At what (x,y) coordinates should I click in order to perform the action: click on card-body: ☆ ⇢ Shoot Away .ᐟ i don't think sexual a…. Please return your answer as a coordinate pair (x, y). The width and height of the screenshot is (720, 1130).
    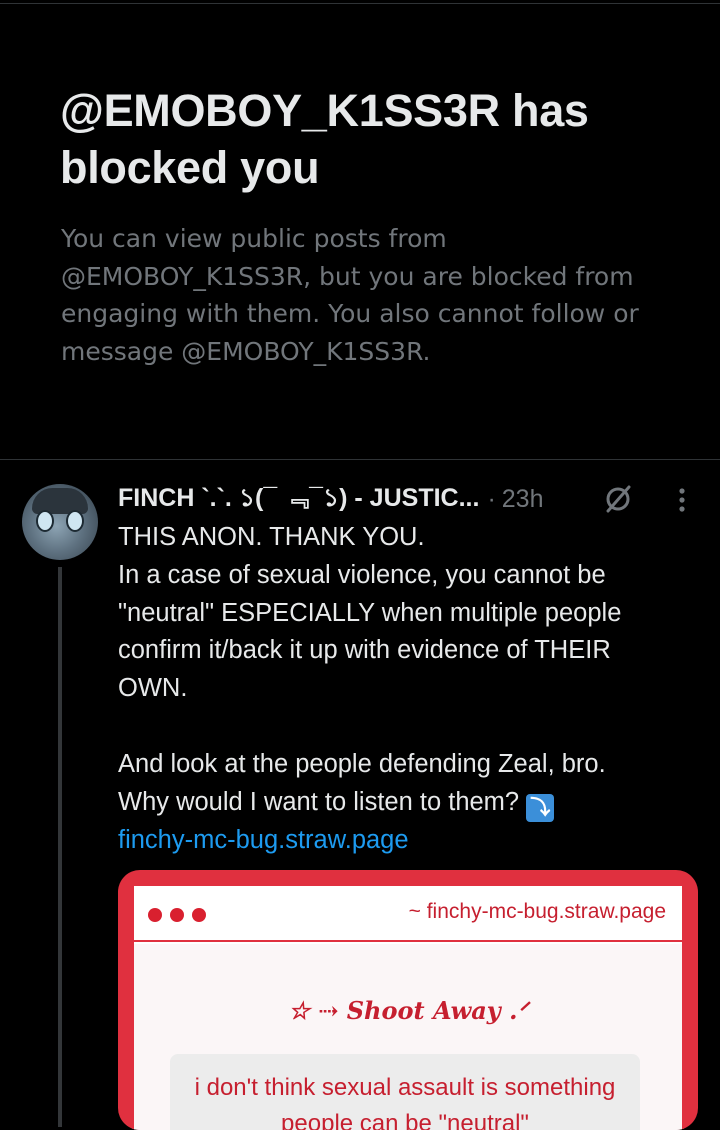
    Looking at the image, I should click on (408, 1037).